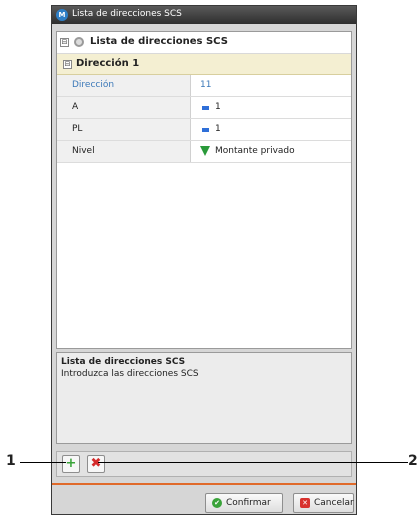 This screenshot has width=419, height=518. What do you see at coordinates (204, 484) in the screenshot?
I see `divider` at bounding box center [204, 484].